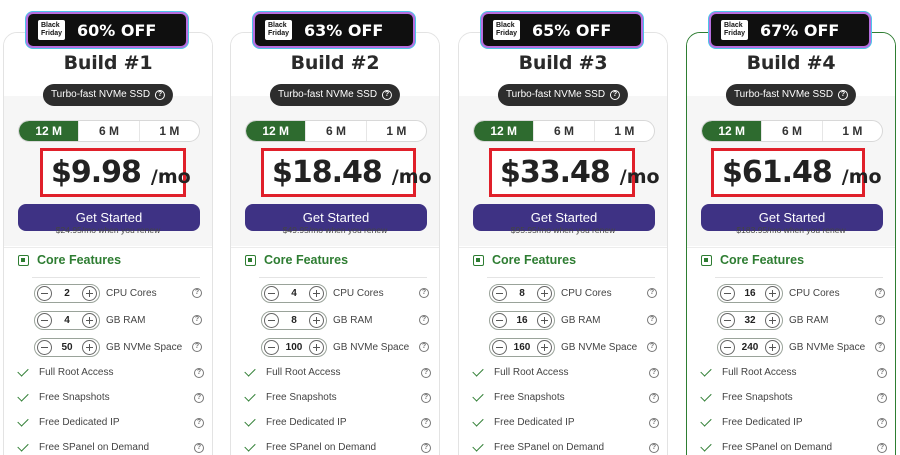 This screenshot has width=900, height=455. I want to click on feature-item: Free Snapshots ?, so click(337, 396).